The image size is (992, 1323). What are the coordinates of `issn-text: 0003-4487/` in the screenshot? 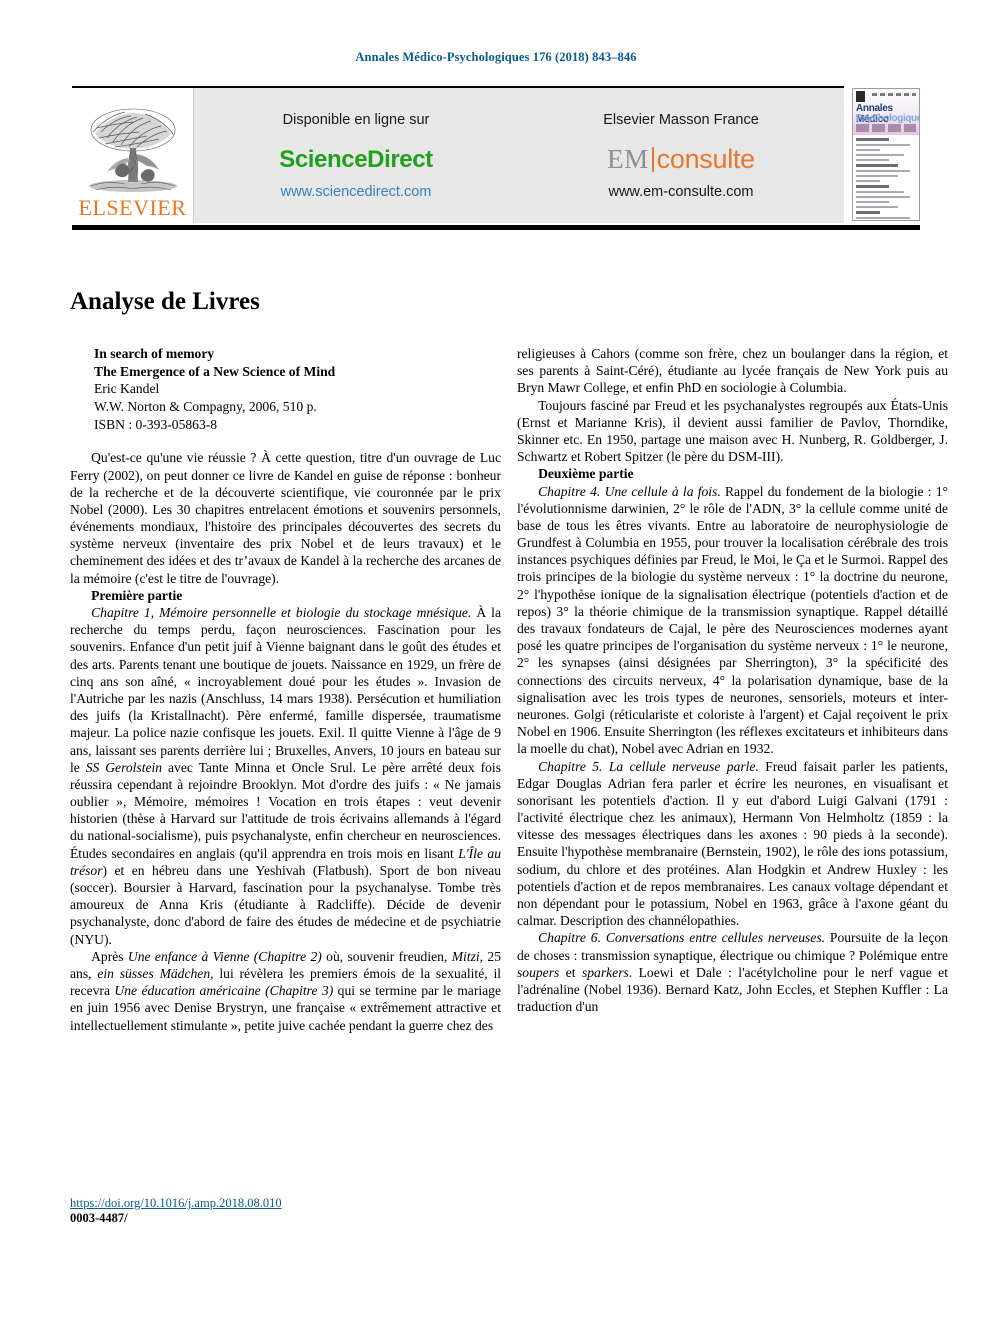 It's located at (99, 1218).